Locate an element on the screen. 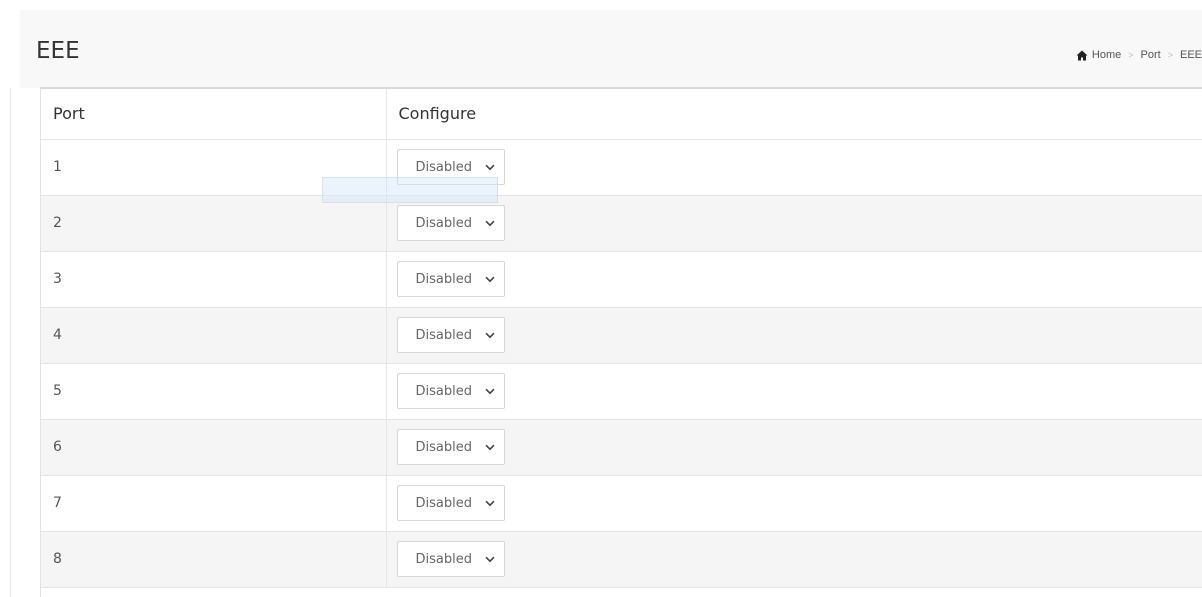 The width and height of the screenshot is (1202, 597). table-header-row: Port Configure is located at coordinates (621, 114).